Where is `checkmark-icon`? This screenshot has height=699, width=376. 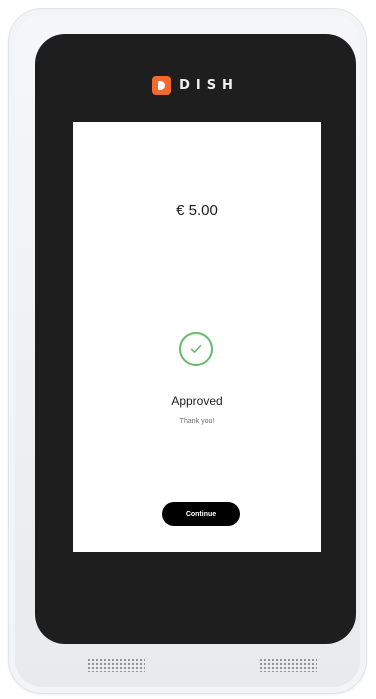
checkmark-icon is located at coordinates (196, 349).